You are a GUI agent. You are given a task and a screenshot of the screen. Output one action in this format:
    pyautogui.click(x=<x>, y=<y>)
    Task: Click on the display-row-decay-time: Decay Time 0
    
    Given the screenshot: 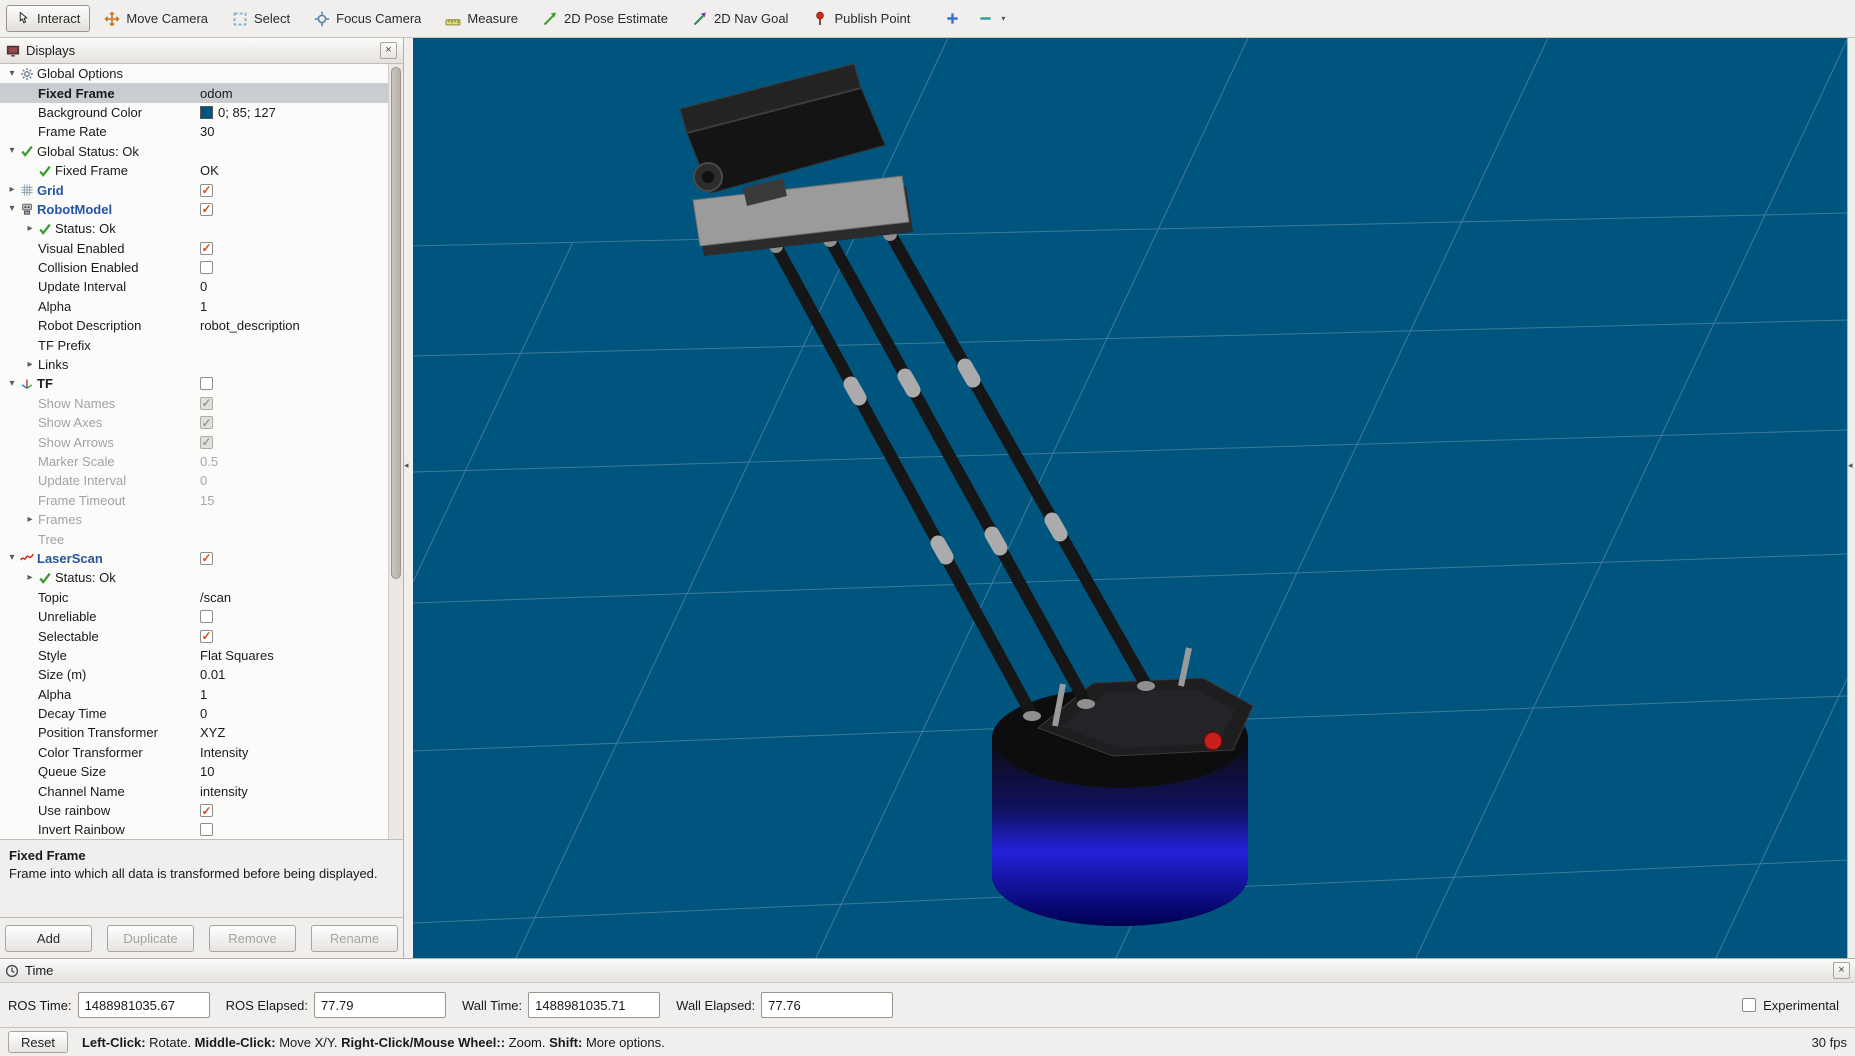 What is the action you would take?
    pyautogui.click(x=201, y=713)
    